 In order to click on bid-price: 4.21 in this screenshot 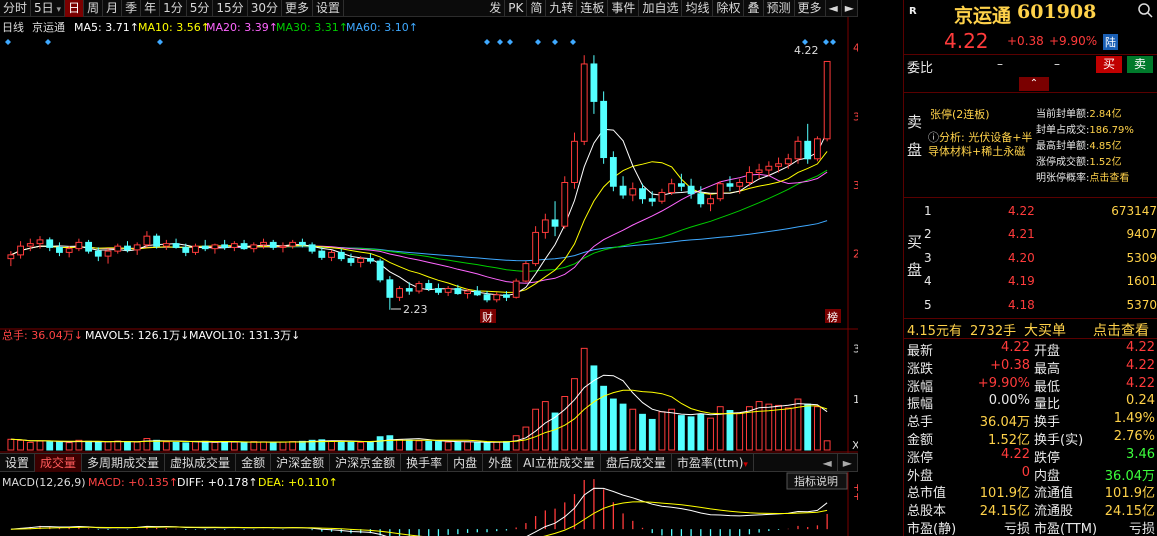, I will do `click(1021, 234)`.